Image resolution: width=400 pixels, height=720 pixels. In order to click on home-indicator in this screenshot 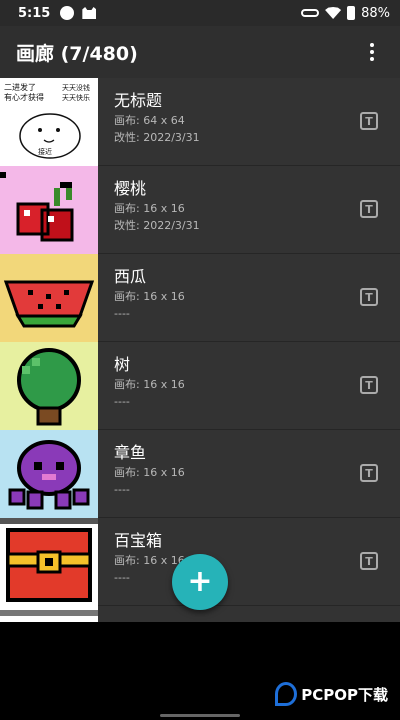, I will do `click(200, 715)`.